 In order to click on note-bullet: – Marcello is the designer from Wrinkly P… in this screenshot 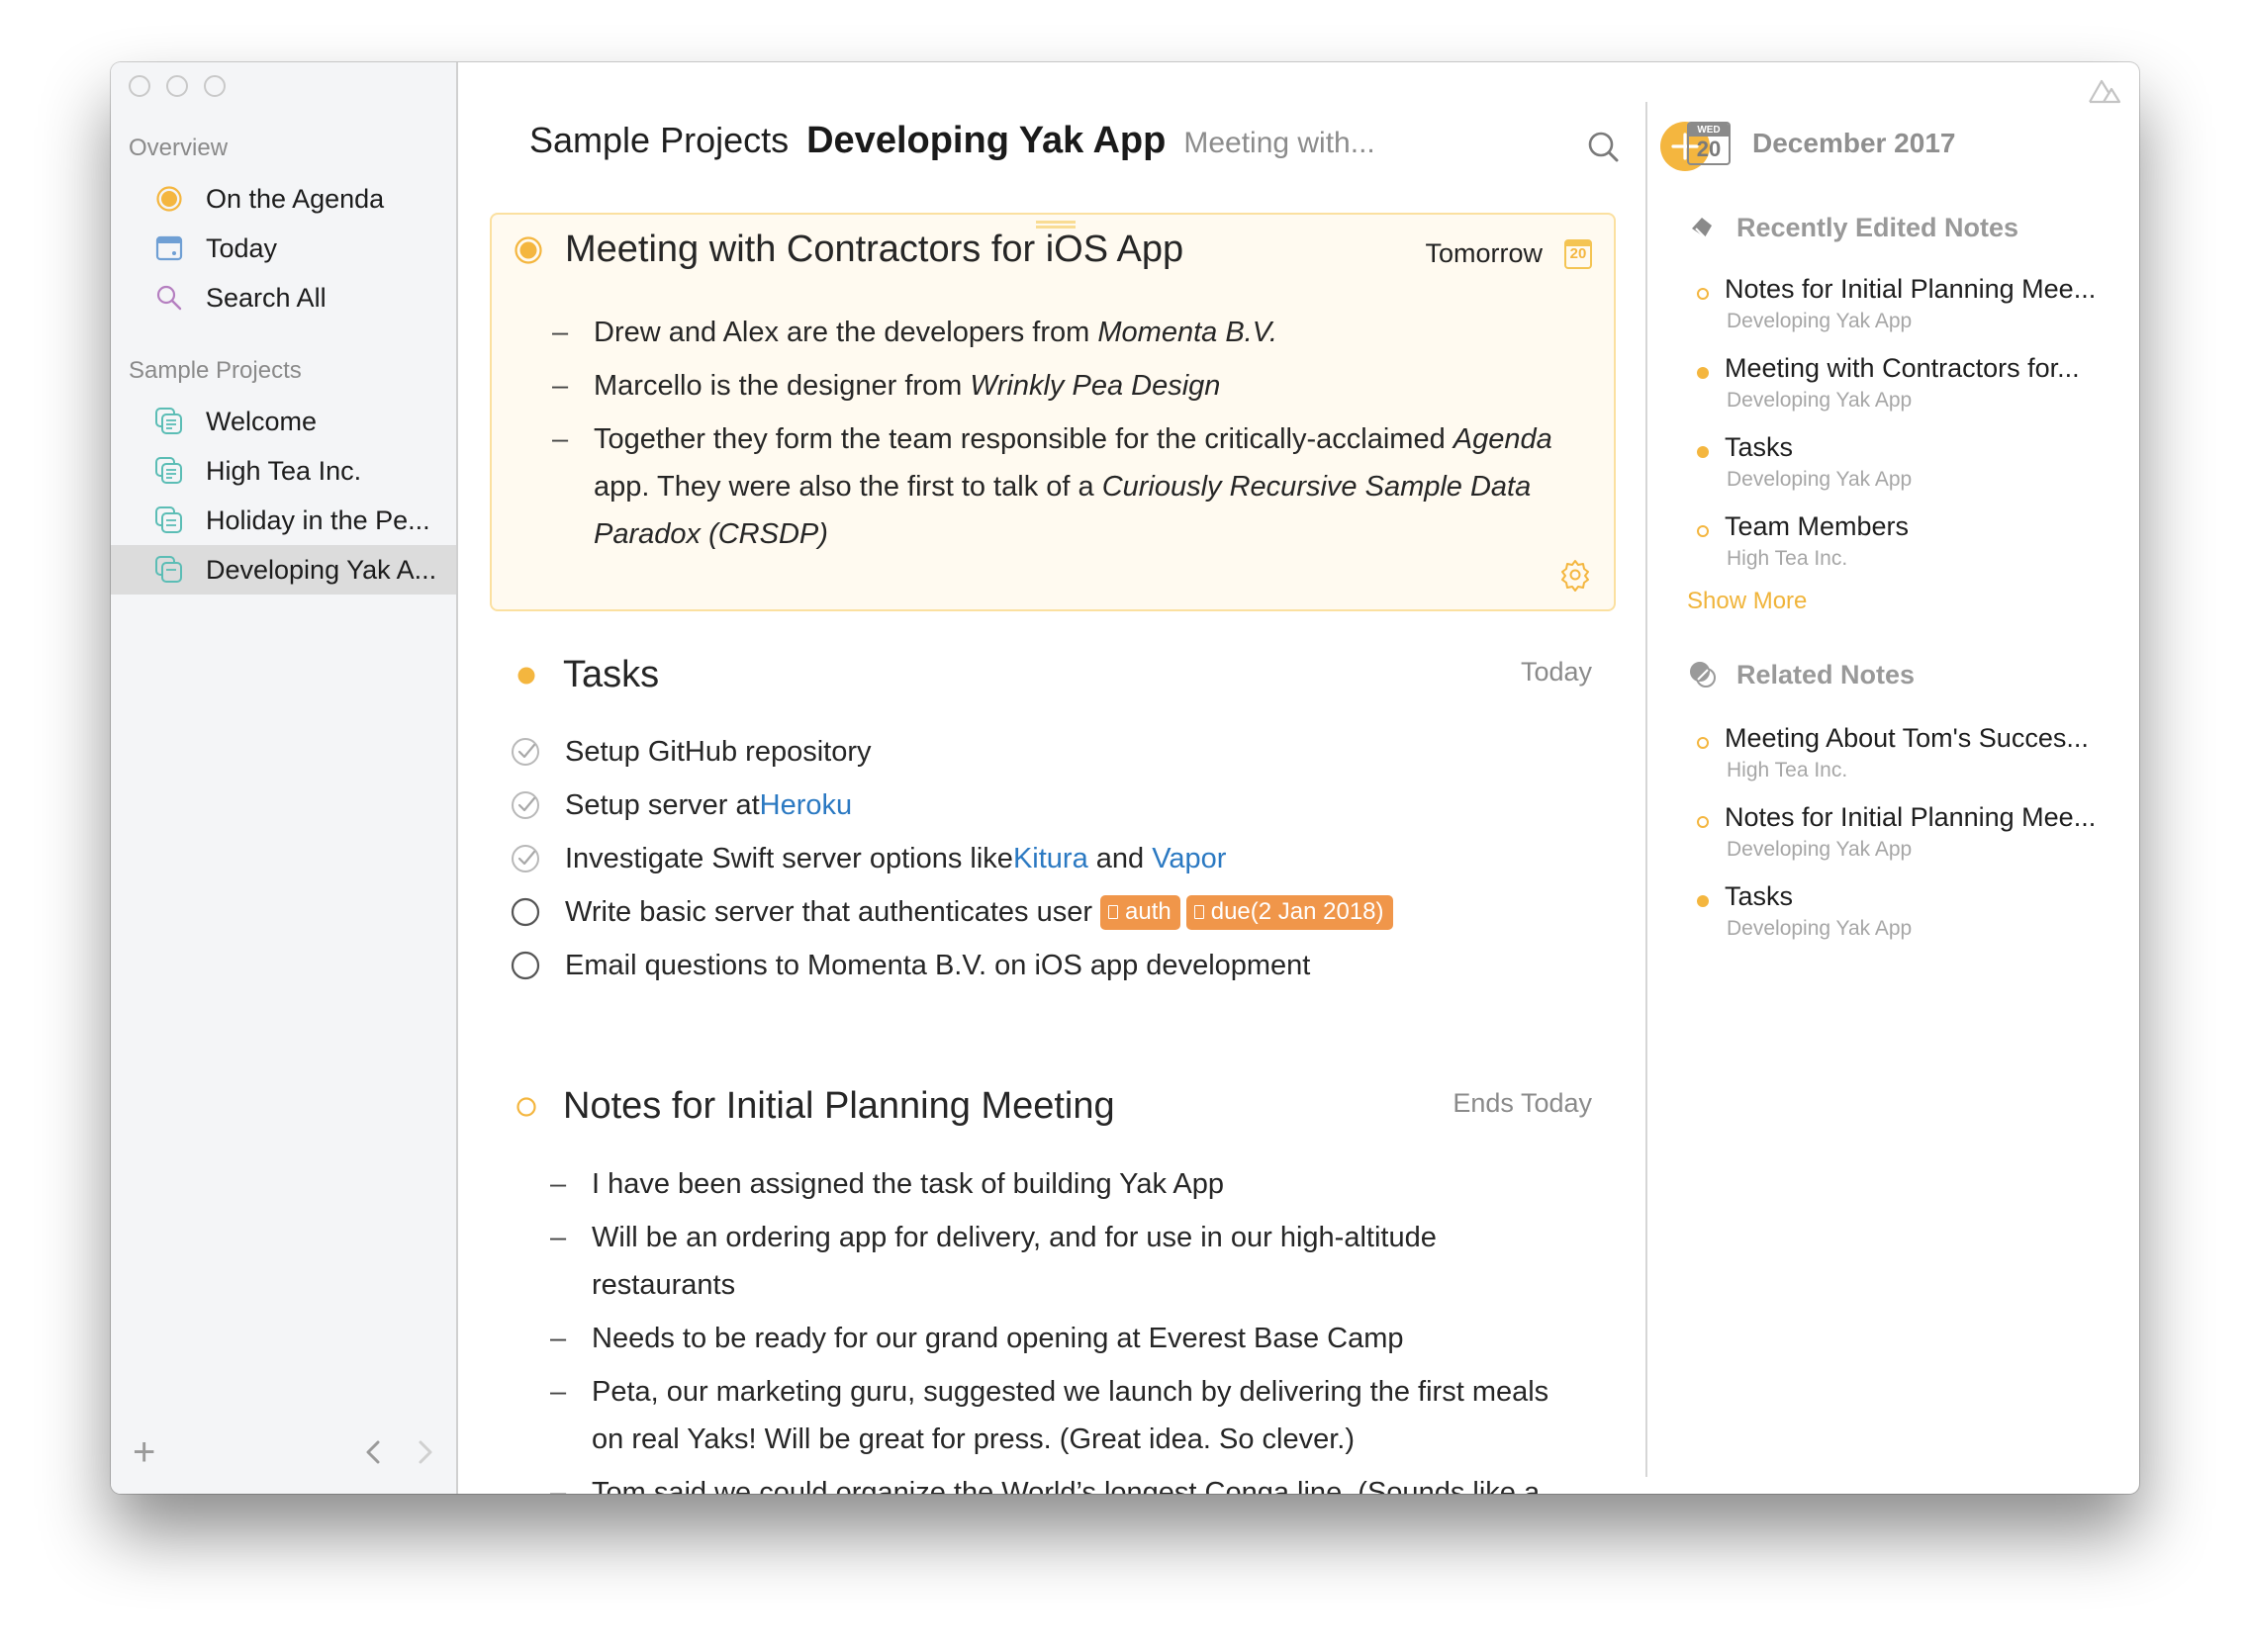, I will do `click(886, 386)`.